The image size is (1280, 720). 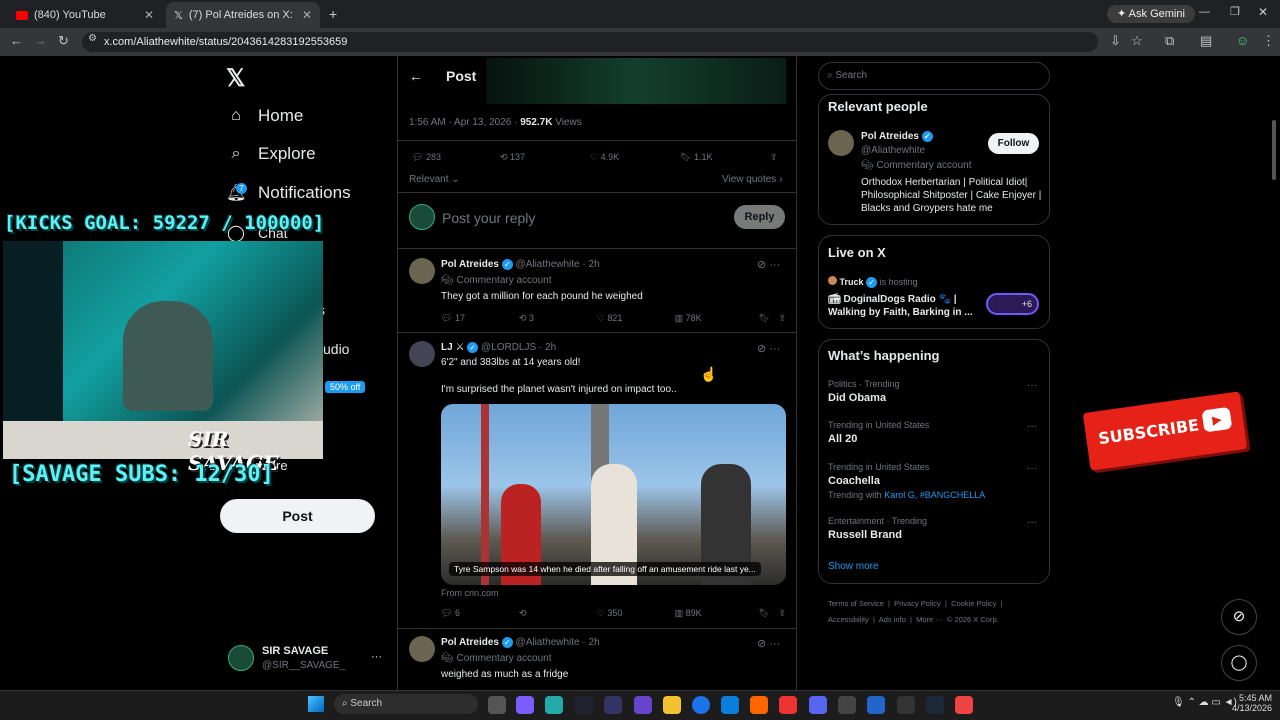 I want to click on repost-action: ⟲ 137, so click(x=545, y=157).